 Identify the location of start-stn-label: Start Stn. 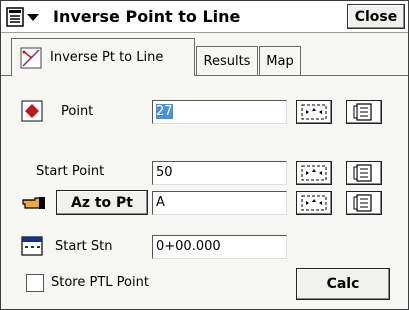
(84, 246).